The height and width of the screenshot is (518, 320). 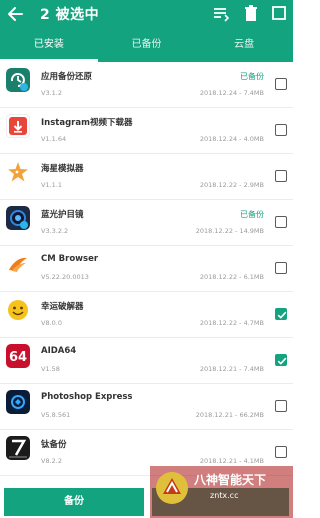 What do you see at coordinates (231, 369) in the screenshot?
I see `app-date-size: 2018.12.21 - 7.4MB` at bounding box center [231, 369].